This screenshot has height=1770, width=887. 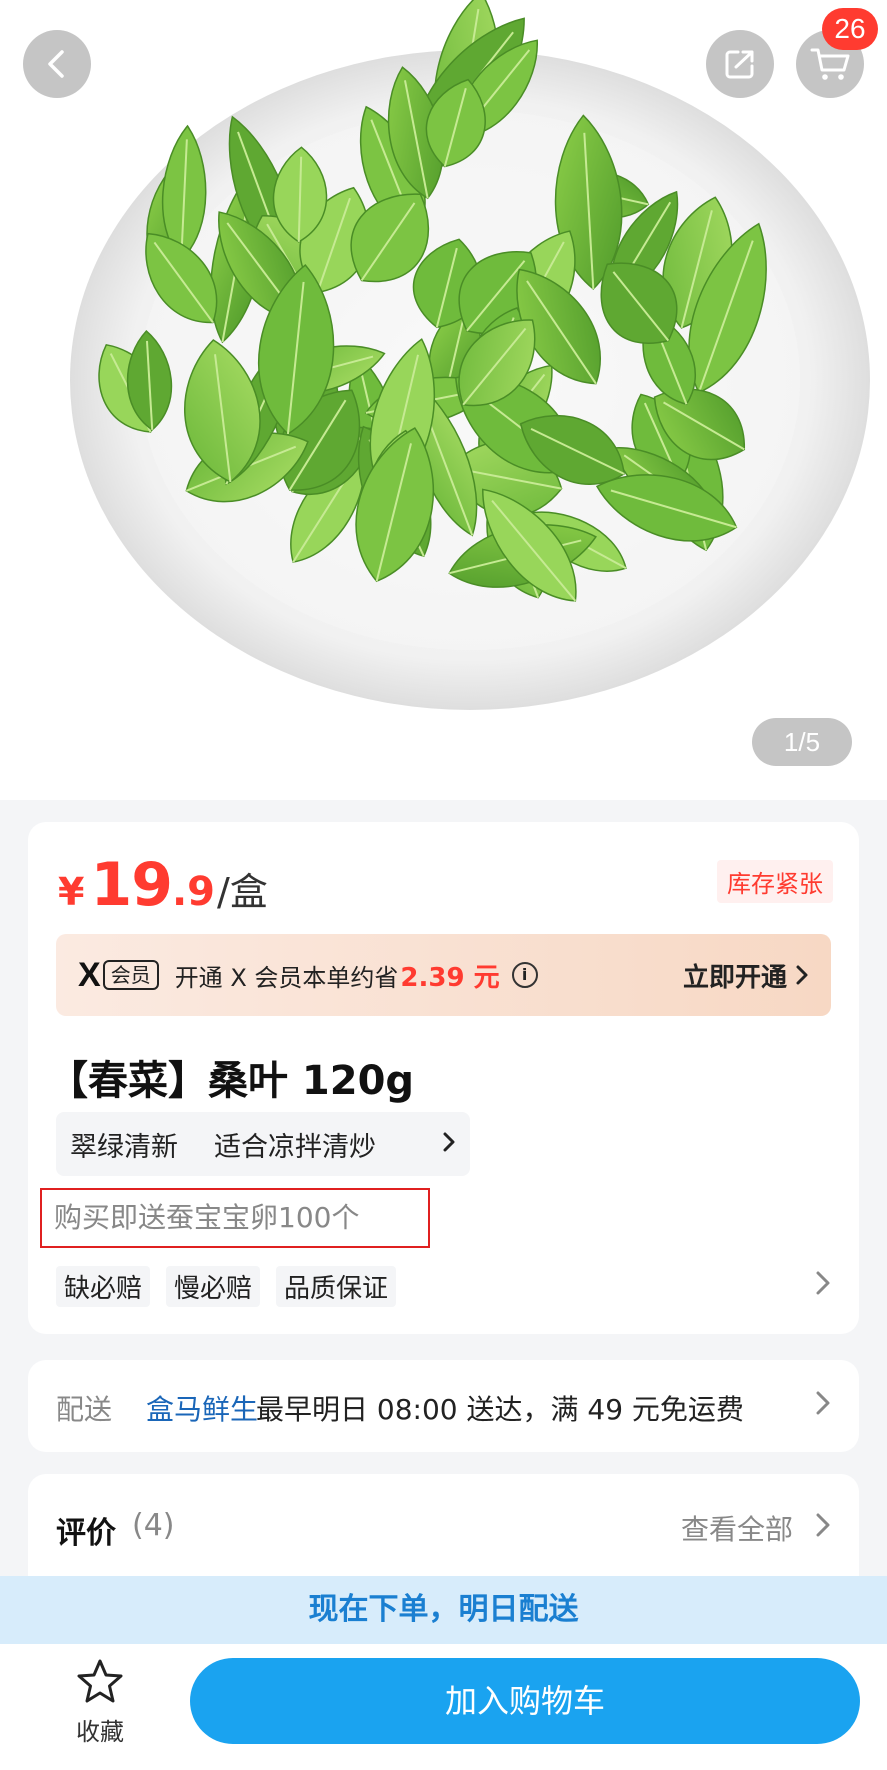 I want to click on service-guarantees: 缺必赔 慢必赔 品质保证, so click(x=226, y=1286).